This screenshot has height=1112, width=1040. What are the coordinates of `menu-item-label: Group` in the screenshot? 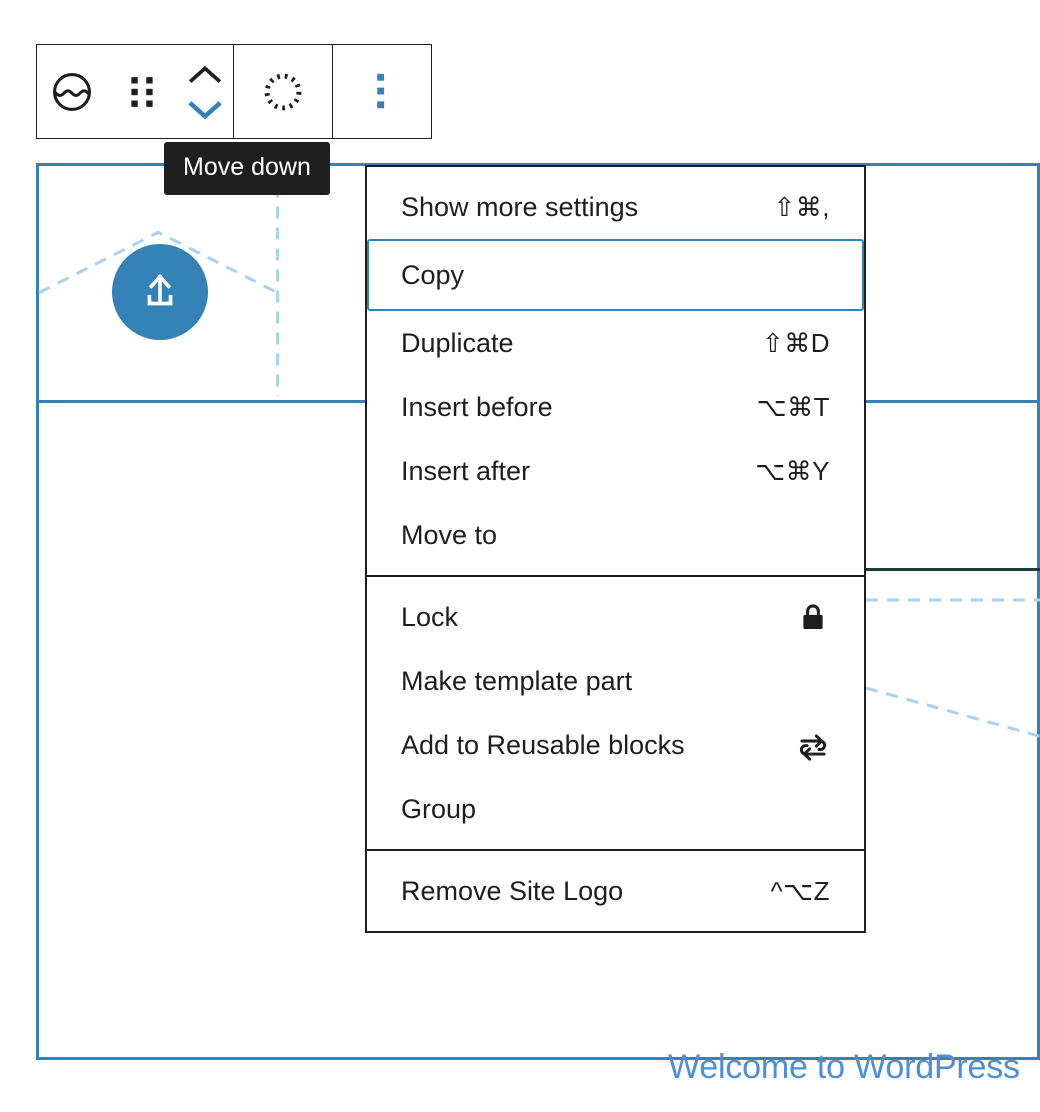 It's located at (439, 808).